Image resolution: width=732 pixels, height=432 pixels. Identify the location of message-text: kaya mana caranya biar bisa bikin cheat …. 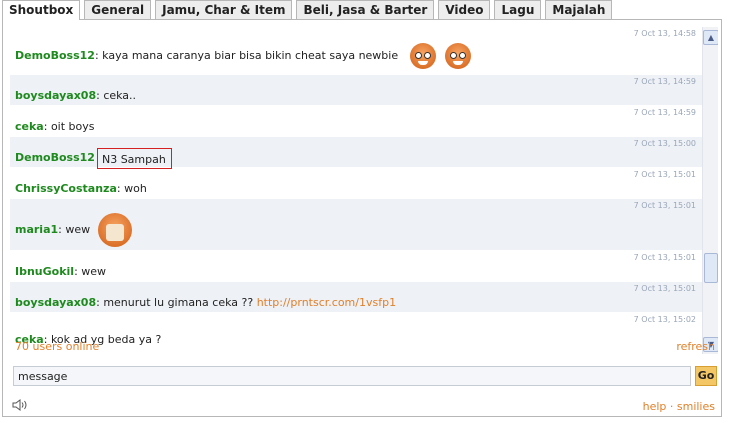
(250, 55).